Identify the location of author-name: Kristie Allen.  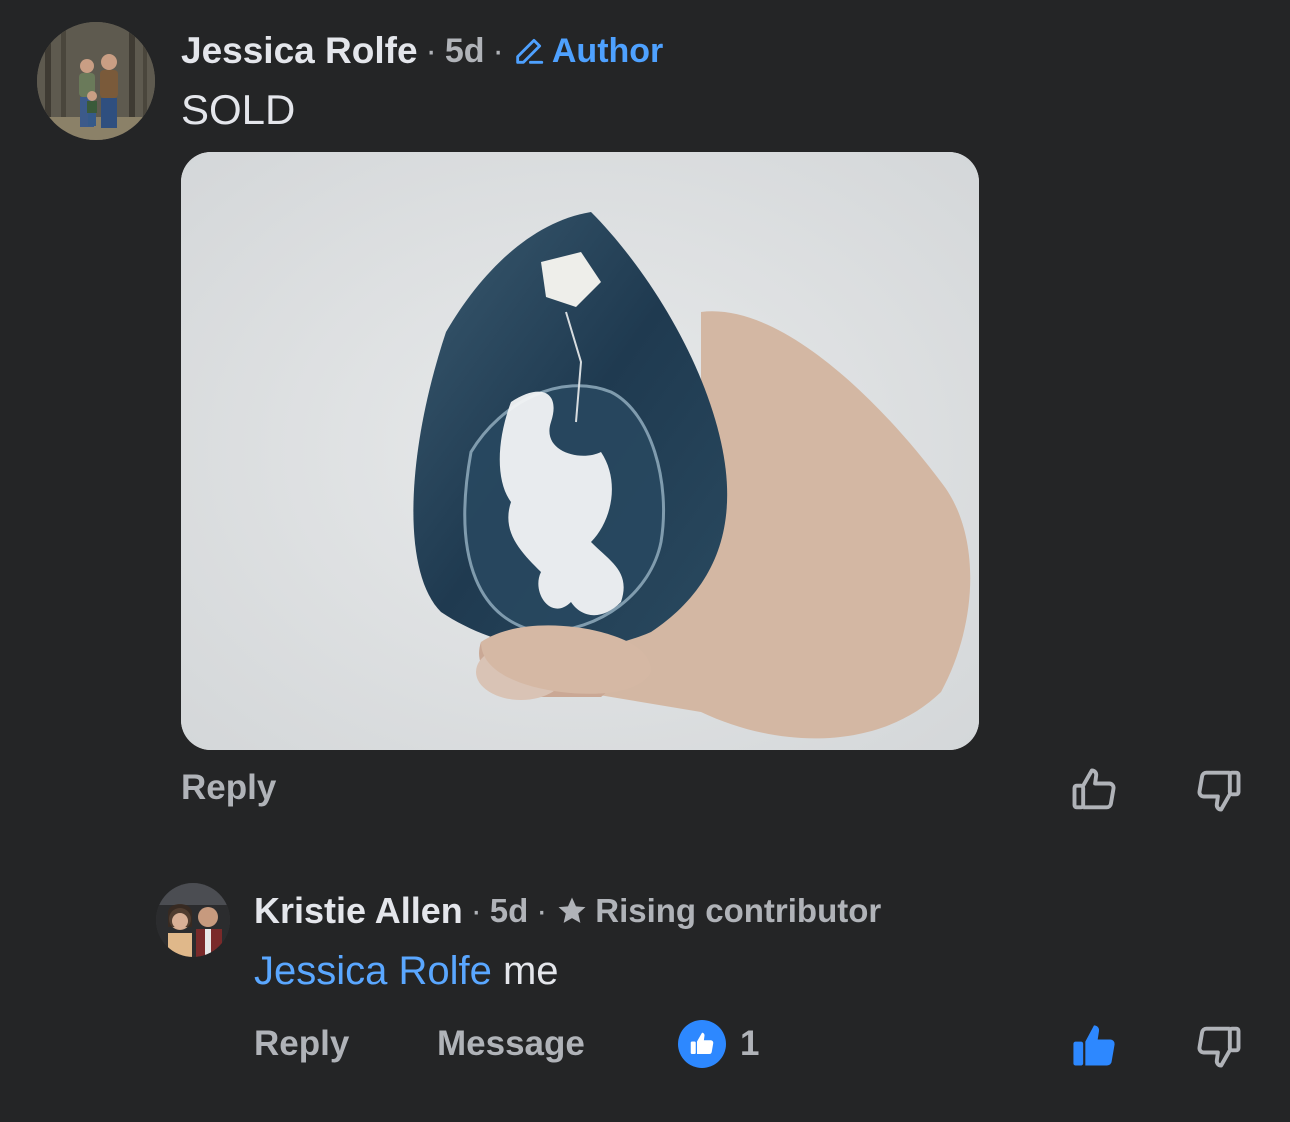
(358, 911).